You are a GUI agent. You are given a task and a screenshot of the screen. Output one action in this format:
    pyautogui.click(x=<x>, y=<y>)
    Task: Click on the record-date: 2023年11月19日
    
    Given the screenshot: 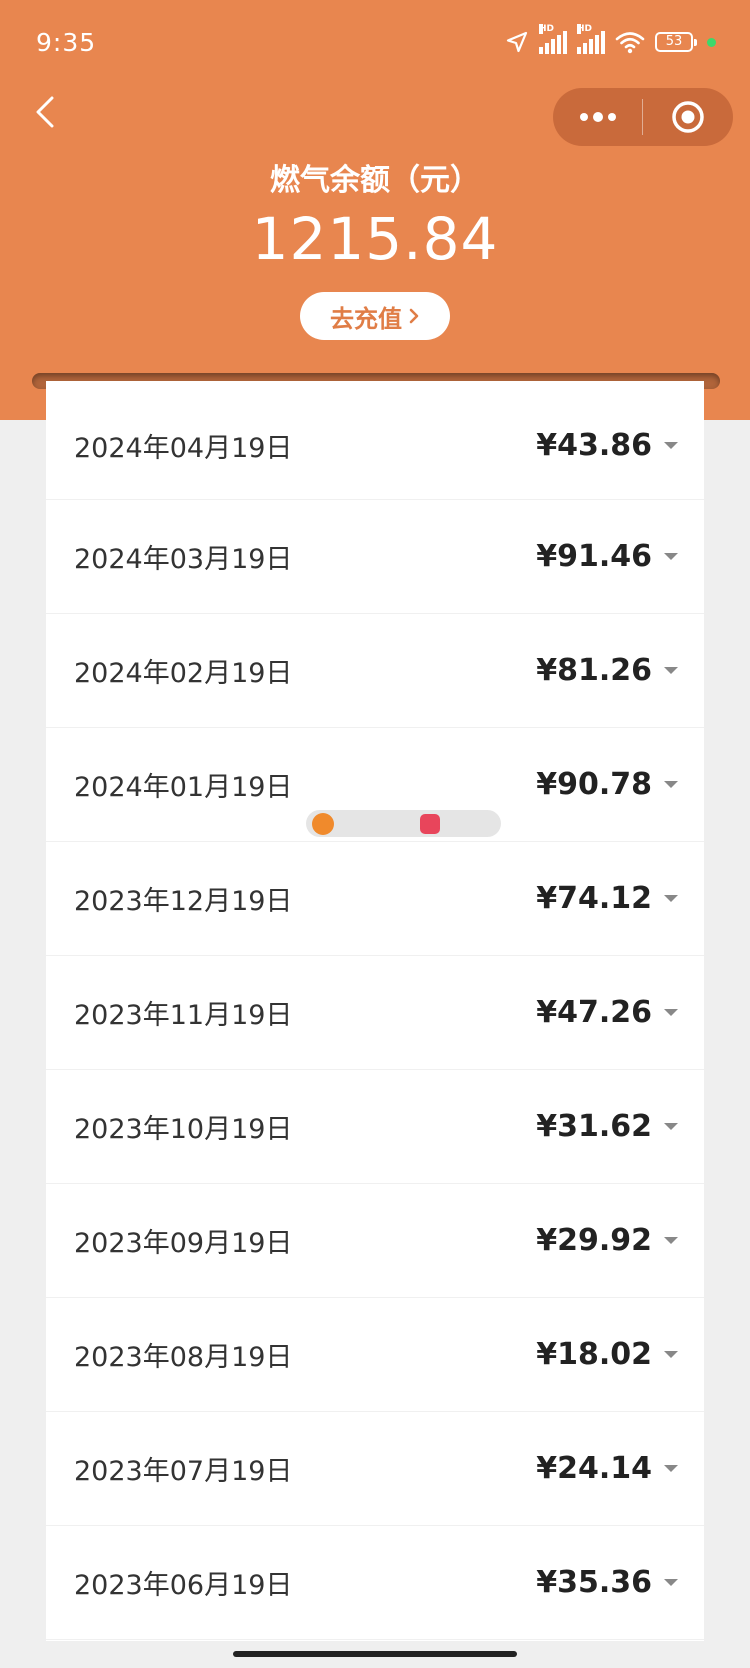 What is the action you would take?
    pyautogui.click(x=183, y=1015)
    